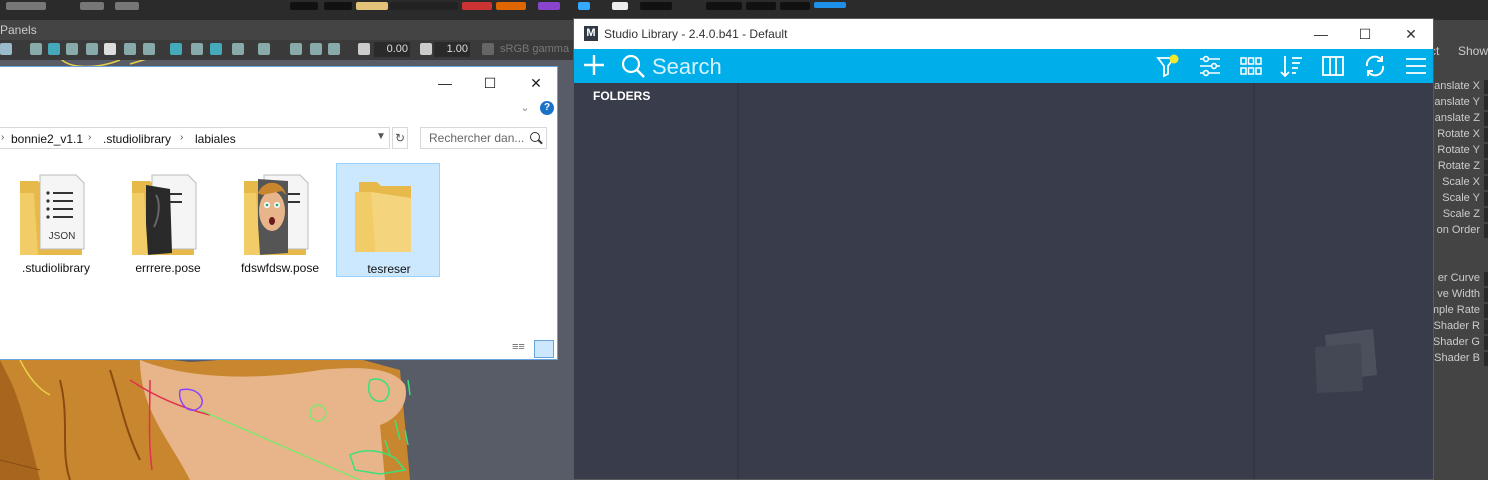 This screenshot has width=1488, height=480. Describe the element at coordinates (655, 281) in the screenshot. I see `folders-pane: FOLDERS` at that location.